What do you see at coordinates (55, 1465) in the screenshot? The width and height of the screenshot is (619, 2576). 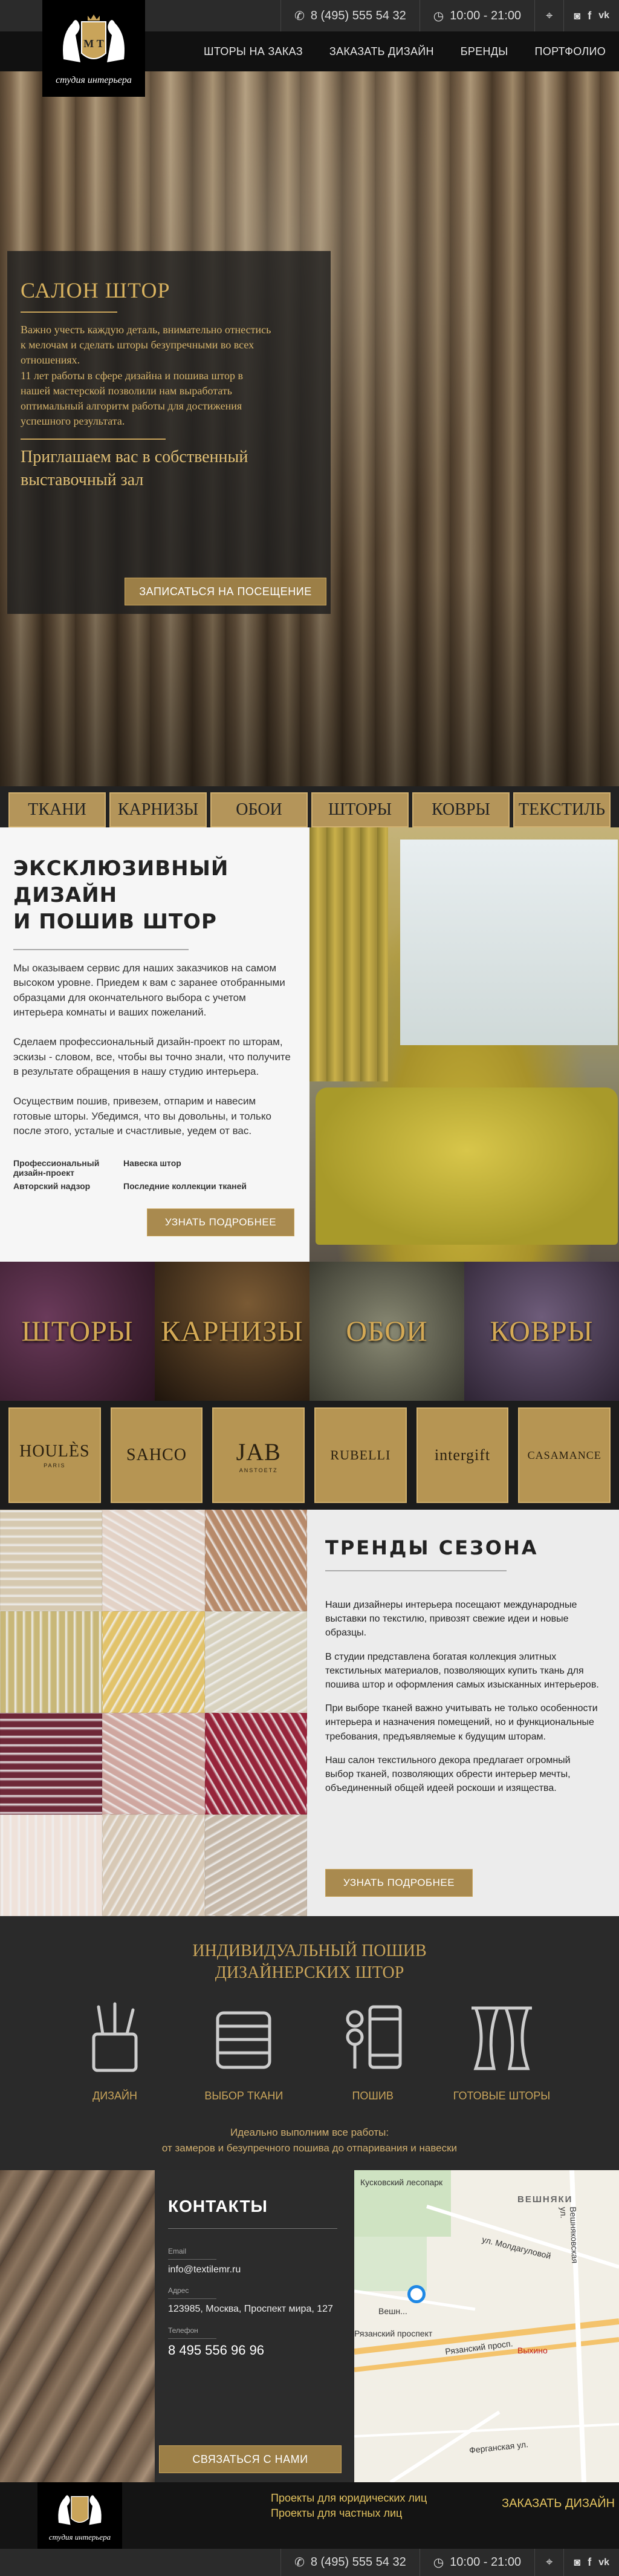 I see `brand-sub: PARIS` at bounding box center [55, 1465].